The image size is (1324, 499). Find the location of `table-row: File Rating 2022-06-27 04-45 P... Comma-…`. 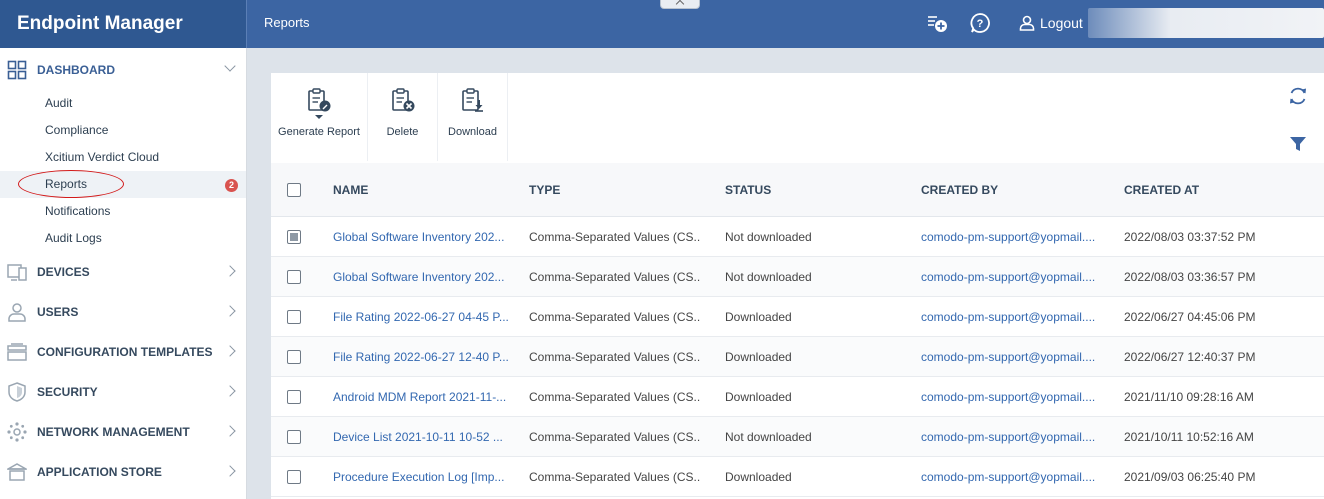

table-row: File Rating 2022-06-27 04-45 P... Comma-… is located at coordinates (797, 317).